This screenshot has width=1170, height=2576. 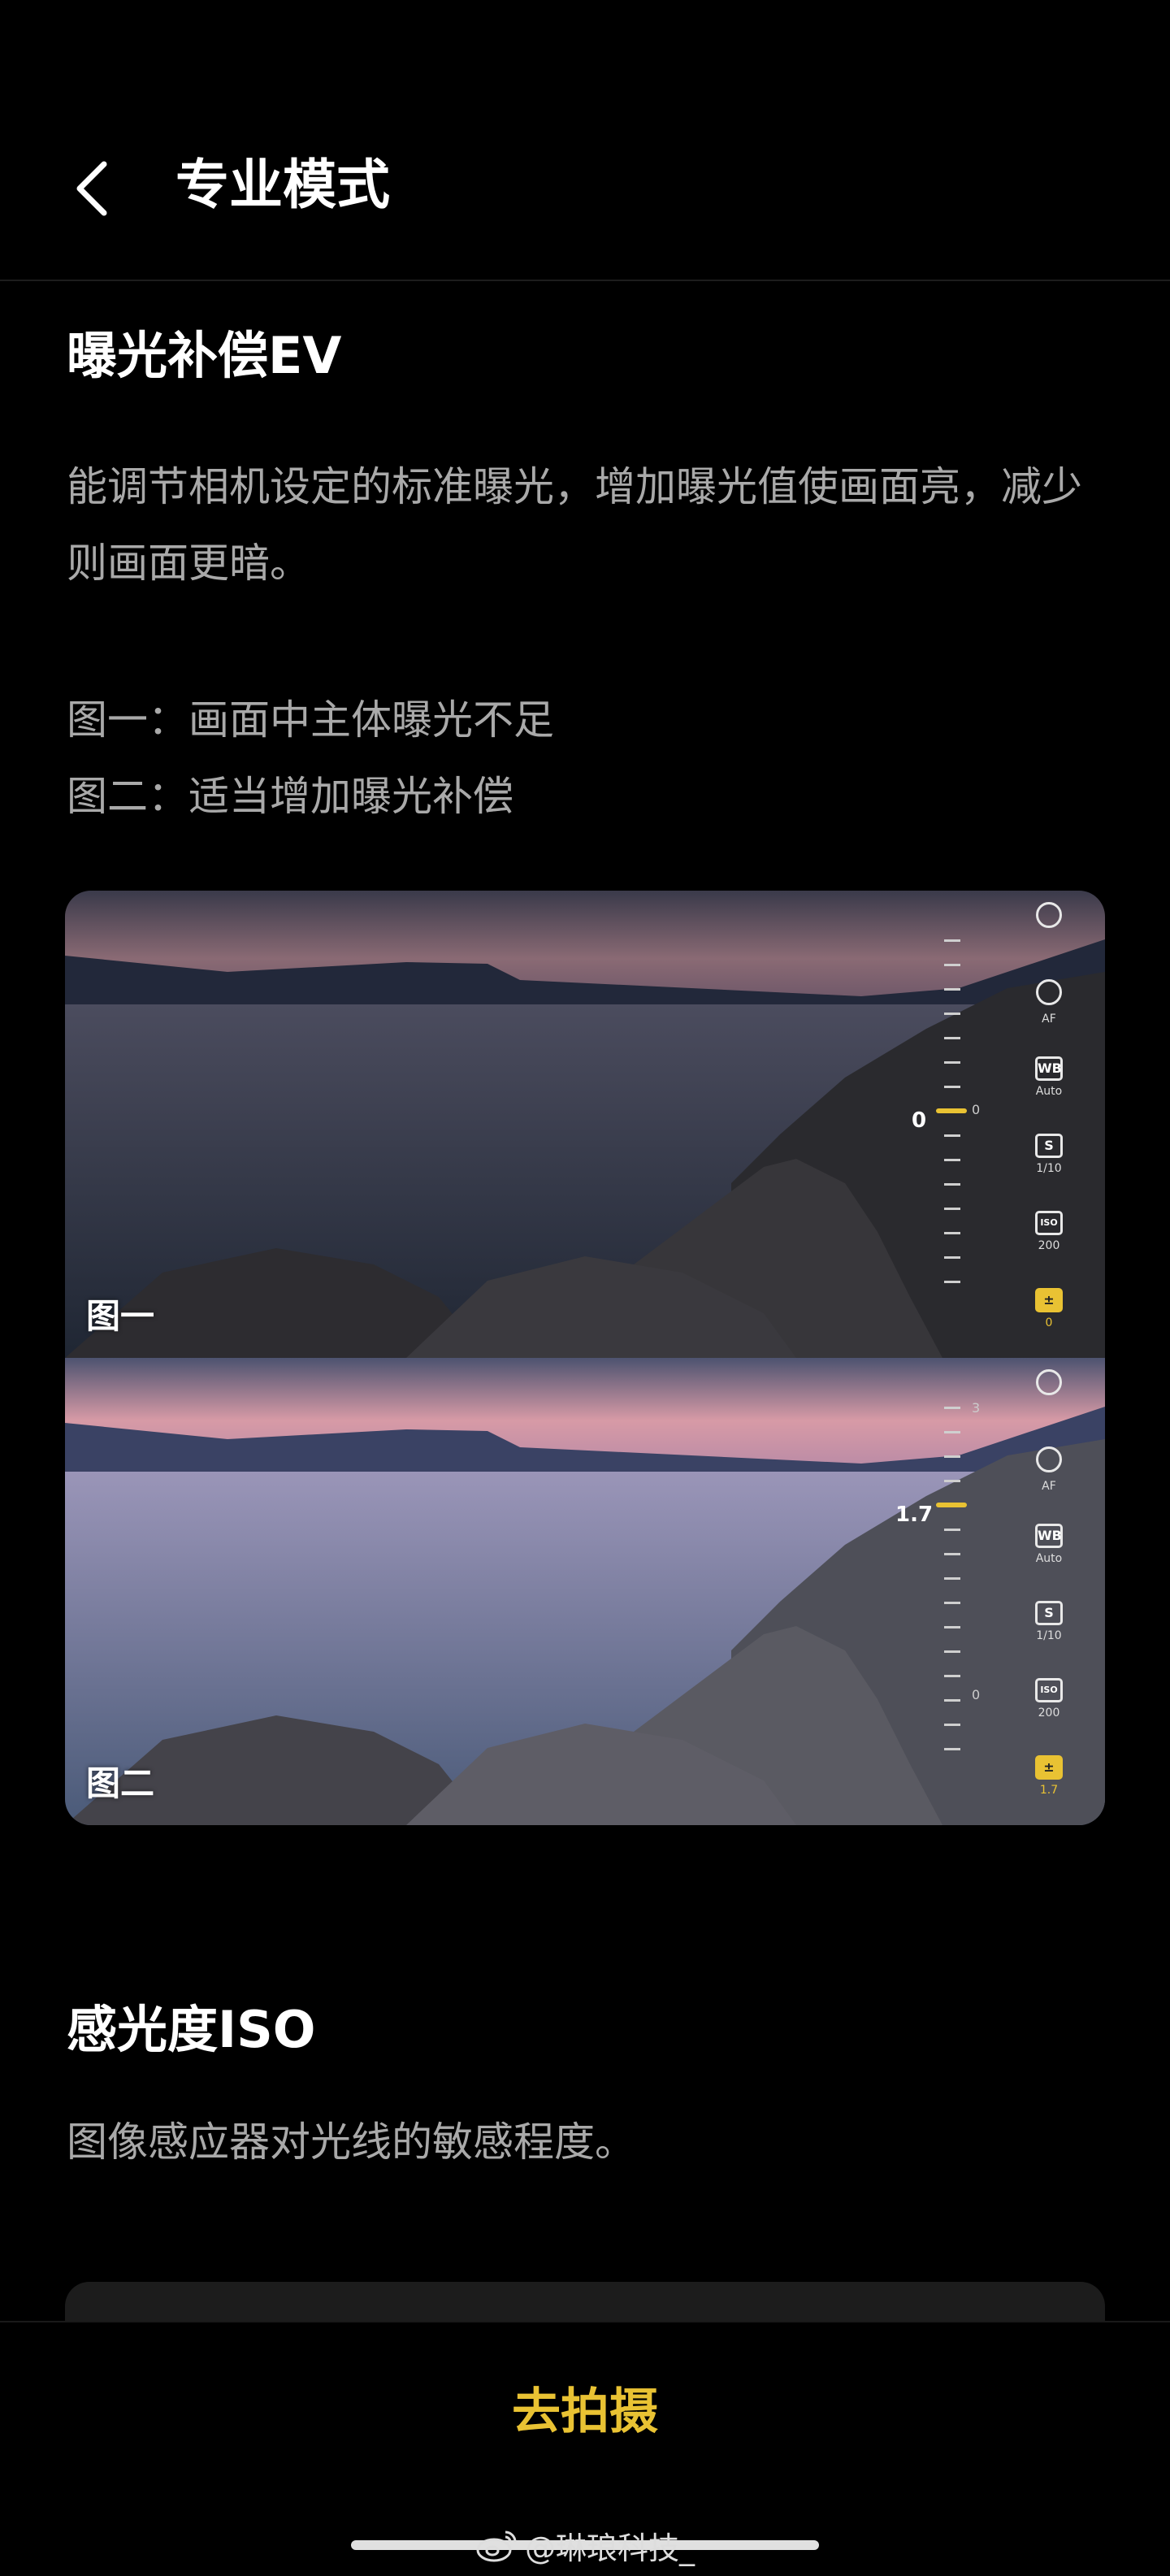 What do you see at coordinates (310, 720) in the screenshot?
I see `exposure-caption-1: 图一：画面中主体曝光不足` at bounding box center [310, 720].